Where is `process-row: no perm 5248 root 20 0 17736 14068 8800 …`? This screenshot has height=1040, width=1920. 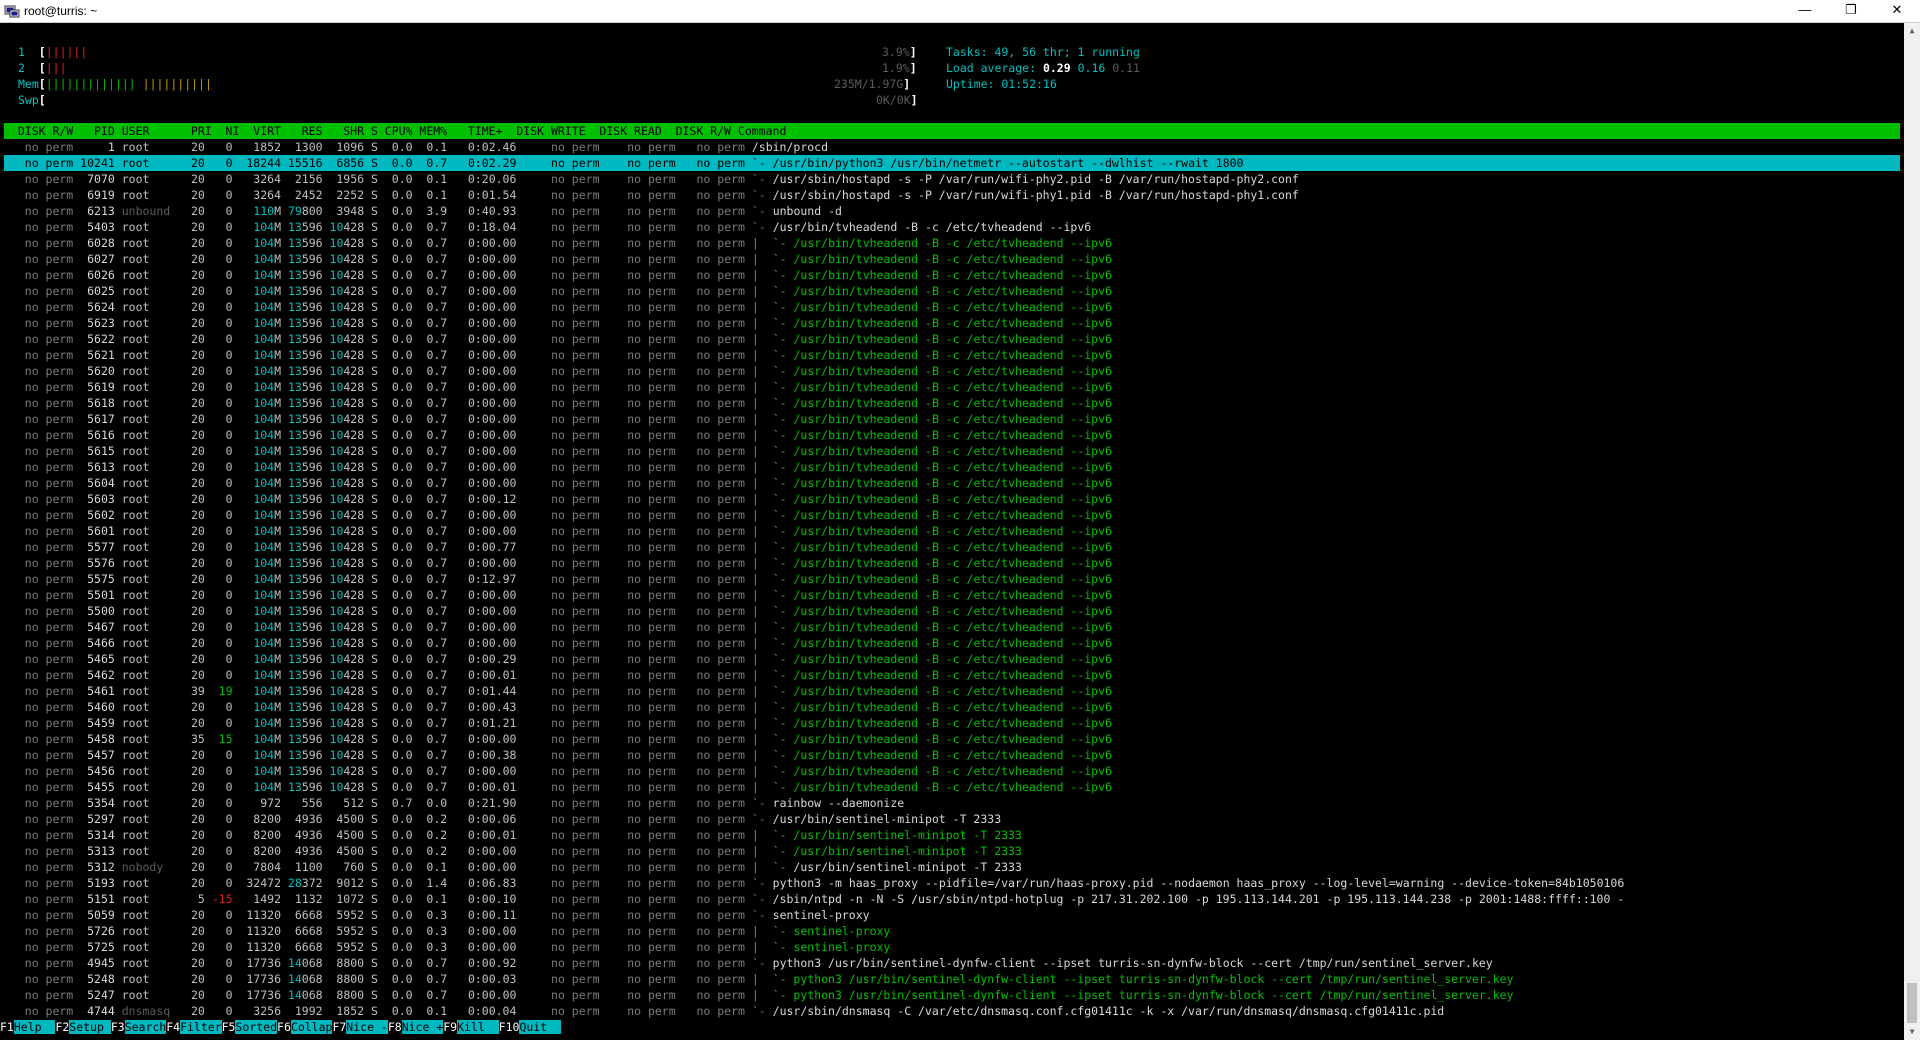 process-row: no perm 5248 root 20 0 17736 14068 8800 … is located at coordinates (952, 979).